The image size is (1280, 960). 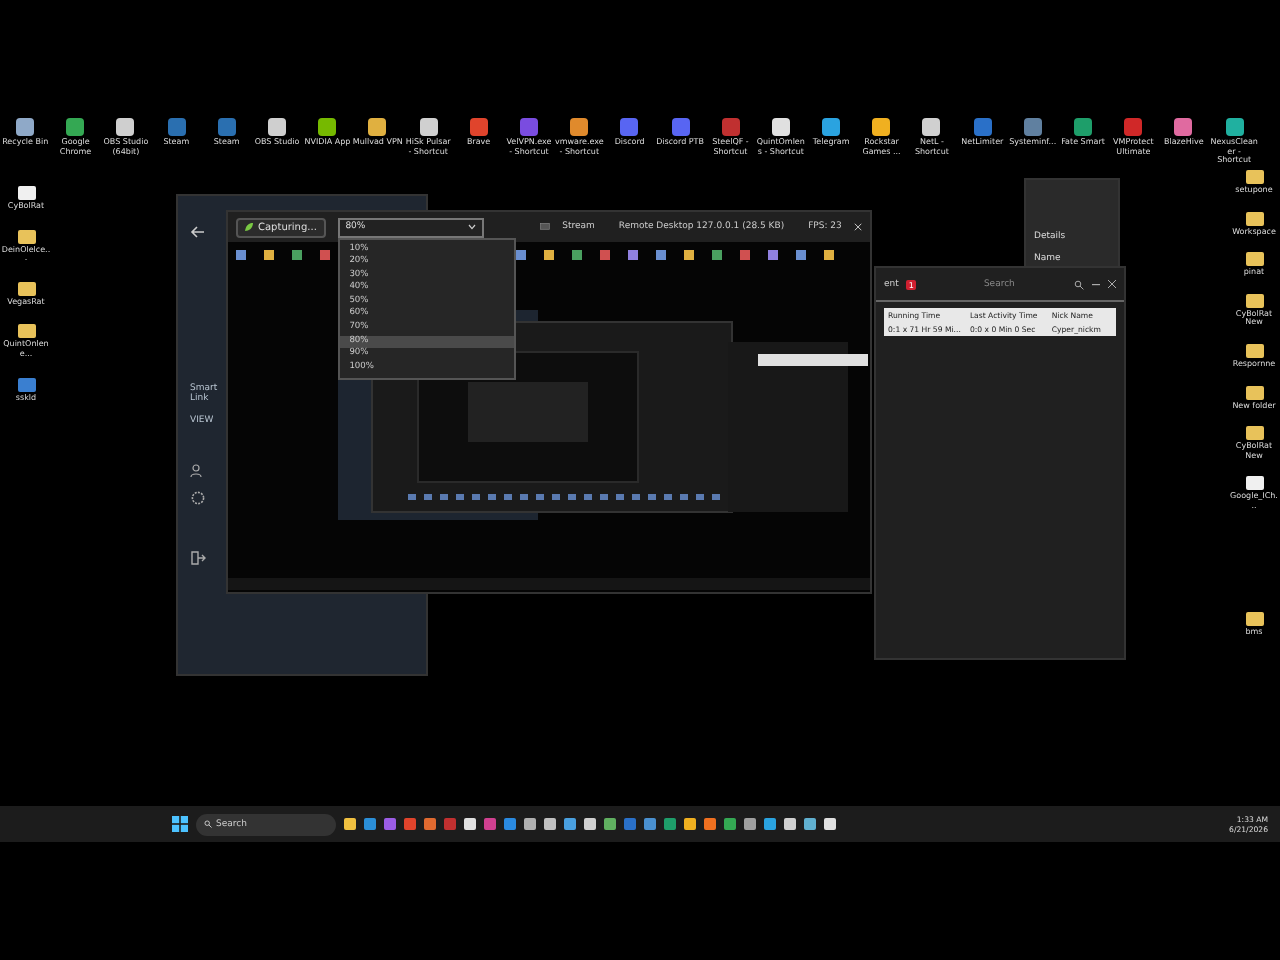 I want to click on windows-start-icon, so click(x=180, y=824).